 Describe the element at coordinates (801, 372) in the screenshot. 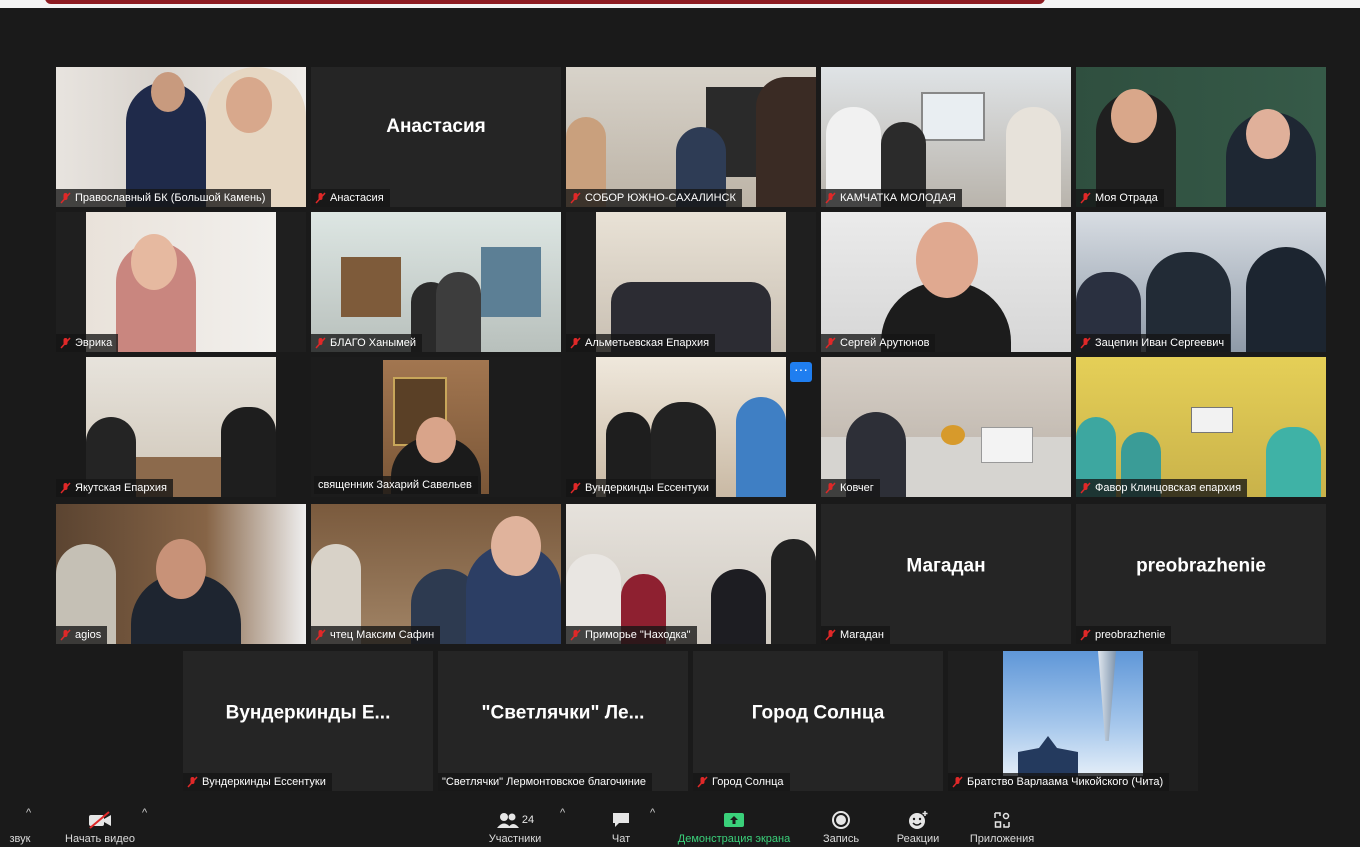

I see `more-options-button: ···` at that location.